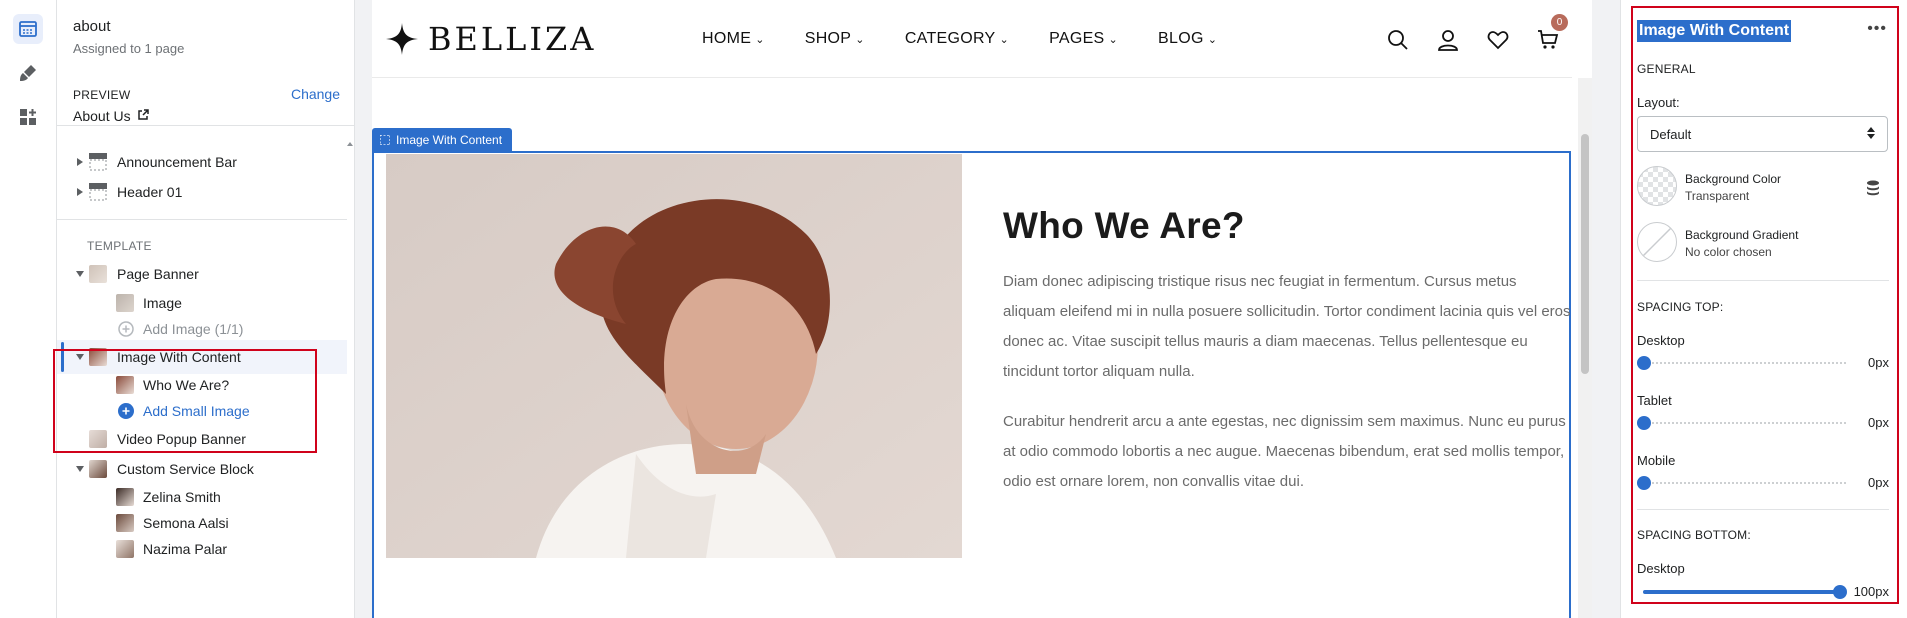 Image resolution: width=1907 pixels, height=618 pixels. What do you see at coordinates (28, 117) in the screenshot?
I see `apps-icon` at bounding box center [28, 117].